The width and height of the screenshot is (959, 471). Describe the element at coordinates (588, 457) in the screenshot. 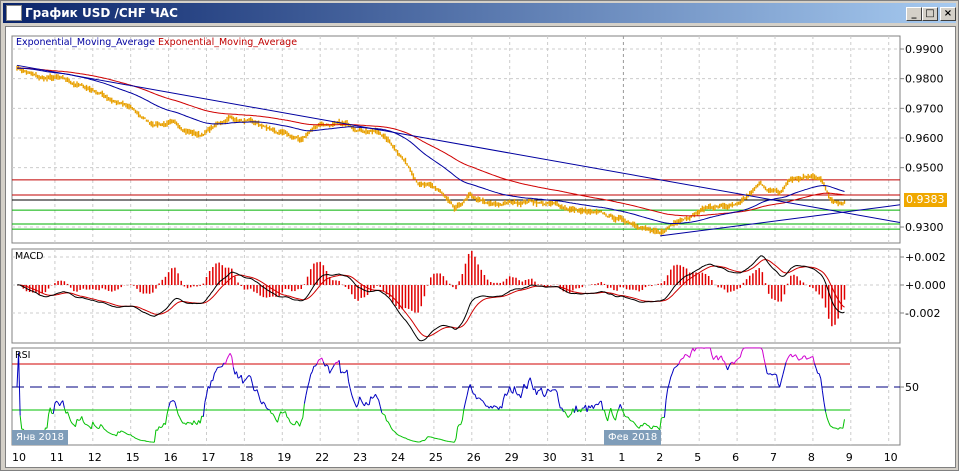

I see `x-tick-label: 31` at that location.